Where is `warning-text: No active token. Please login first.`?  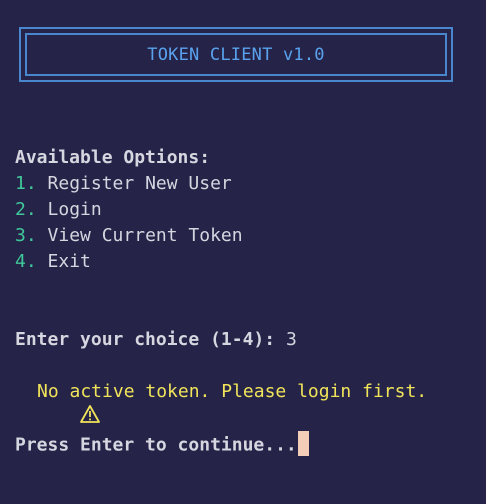
warning-text: No active token. Please login first. is located at coordinates (232, 391).